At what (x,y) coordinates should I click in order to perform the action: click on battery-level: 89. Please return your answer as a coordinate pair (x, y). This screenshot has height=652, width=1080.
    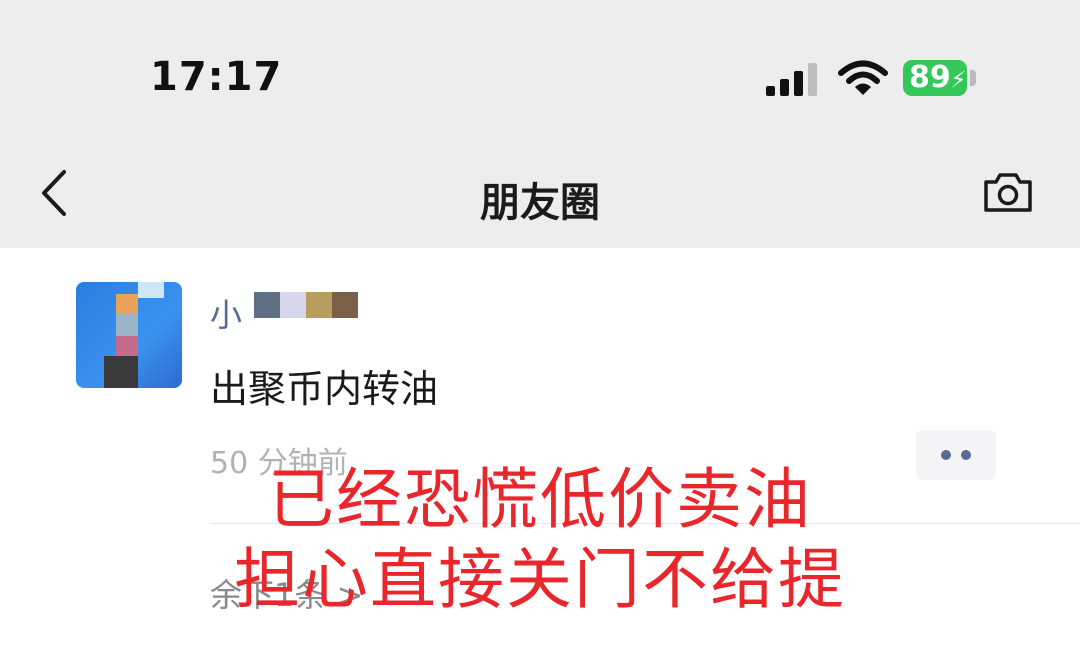
    Looking at the image, I should click on (930, 77).